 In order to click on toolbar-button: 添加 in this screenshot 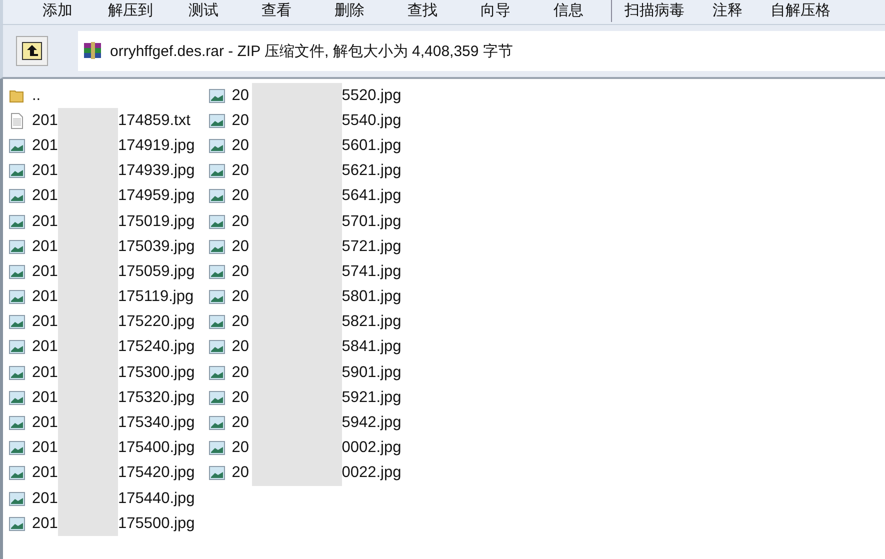, I will do `click(57, 11)`.